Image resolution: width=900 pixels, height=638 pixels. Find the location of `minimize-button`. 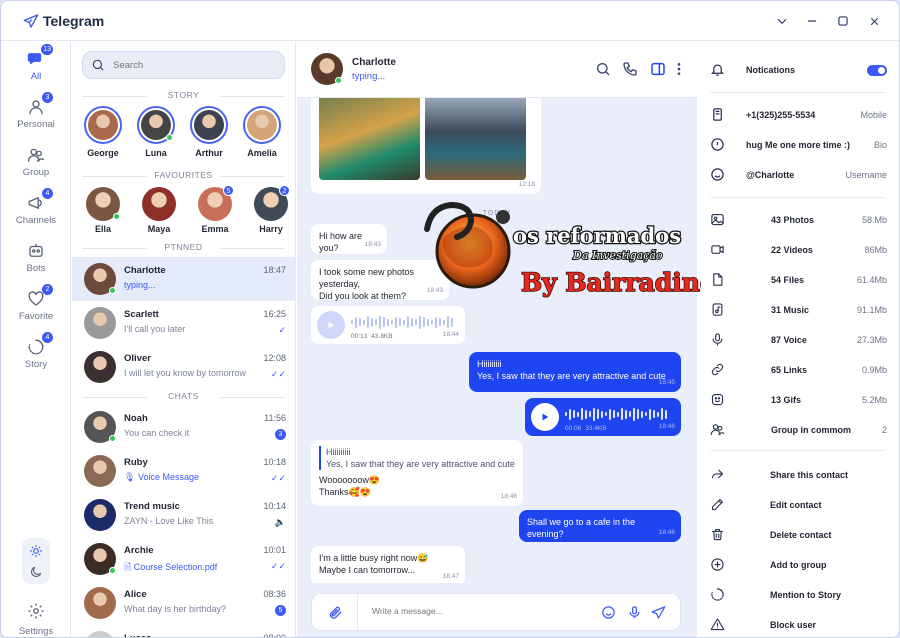

minimize-button is located at coordinates (812, 21).